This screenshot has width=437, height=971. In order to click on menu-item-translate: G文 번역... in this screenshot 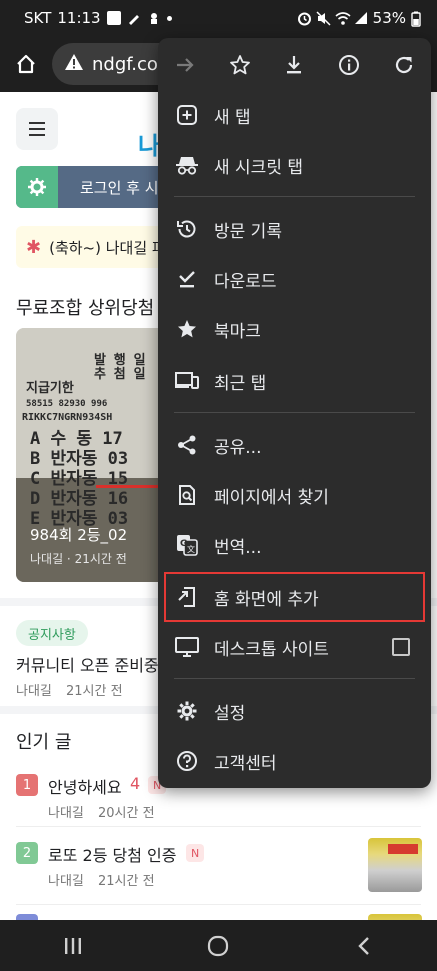, I will do `click(294, 545)`.